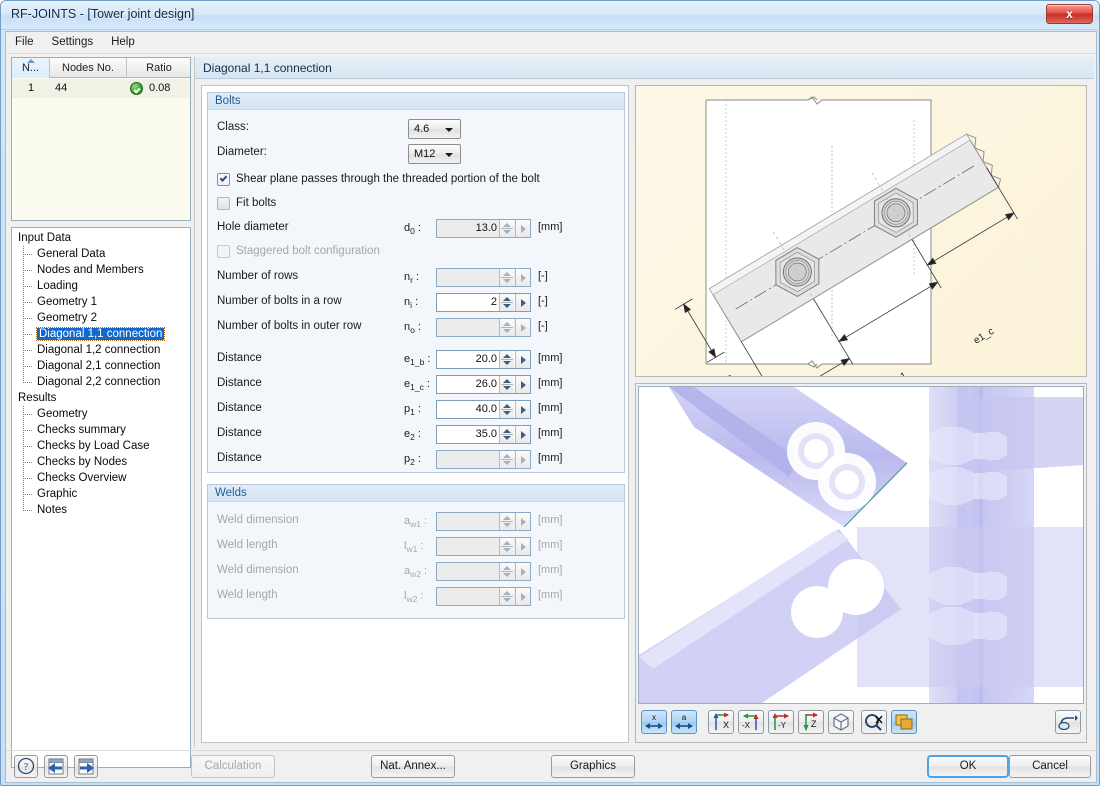 Image resolution: width=1100 pixels, height=786 pixels. Describe the element at coordinates (483, 459) in the screenshot. I see `distance-p2-input` at that location.